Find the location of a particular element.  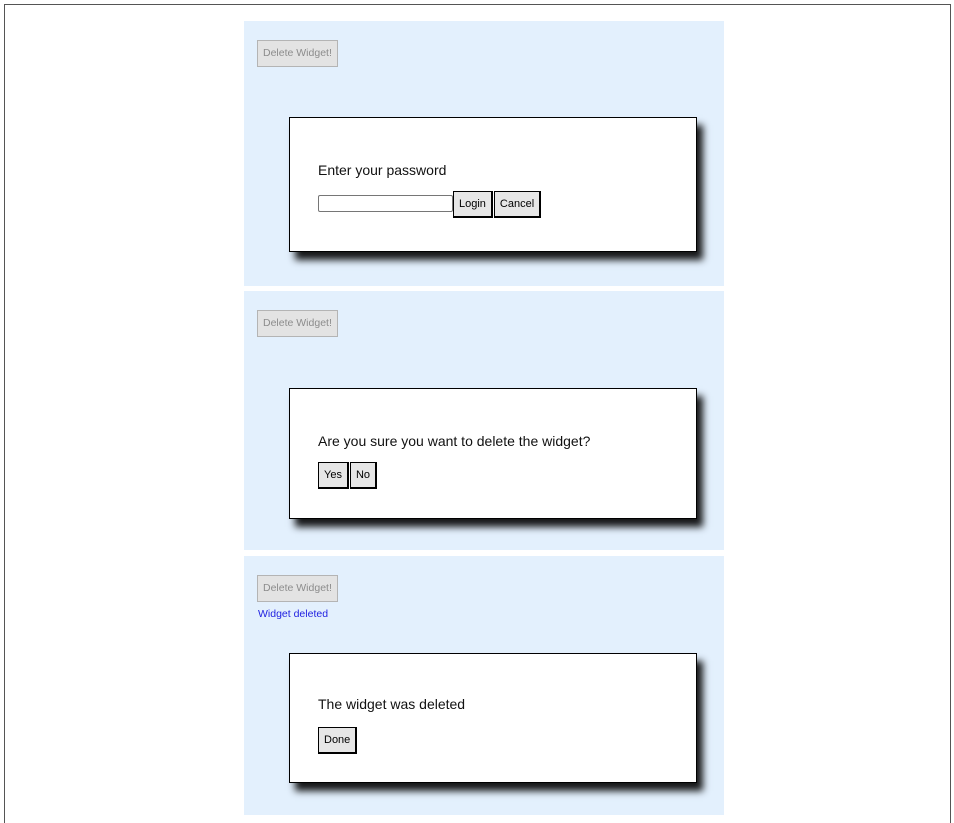

dialog-controls: Login Cancel is located at coordinates (430, 204).